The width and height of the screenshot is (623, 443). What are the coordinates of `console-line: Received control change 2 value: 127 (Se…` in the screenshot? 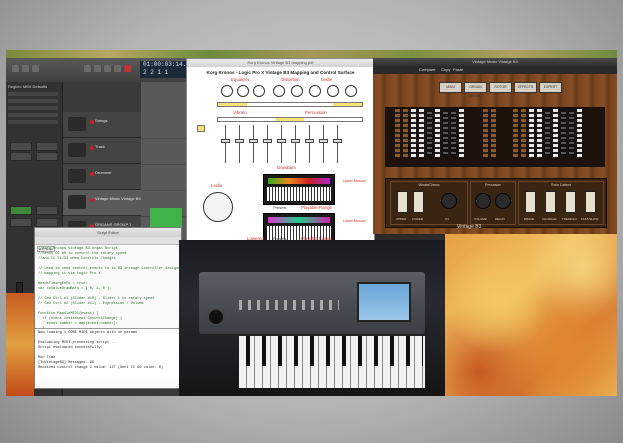 It's located at (101, 368).